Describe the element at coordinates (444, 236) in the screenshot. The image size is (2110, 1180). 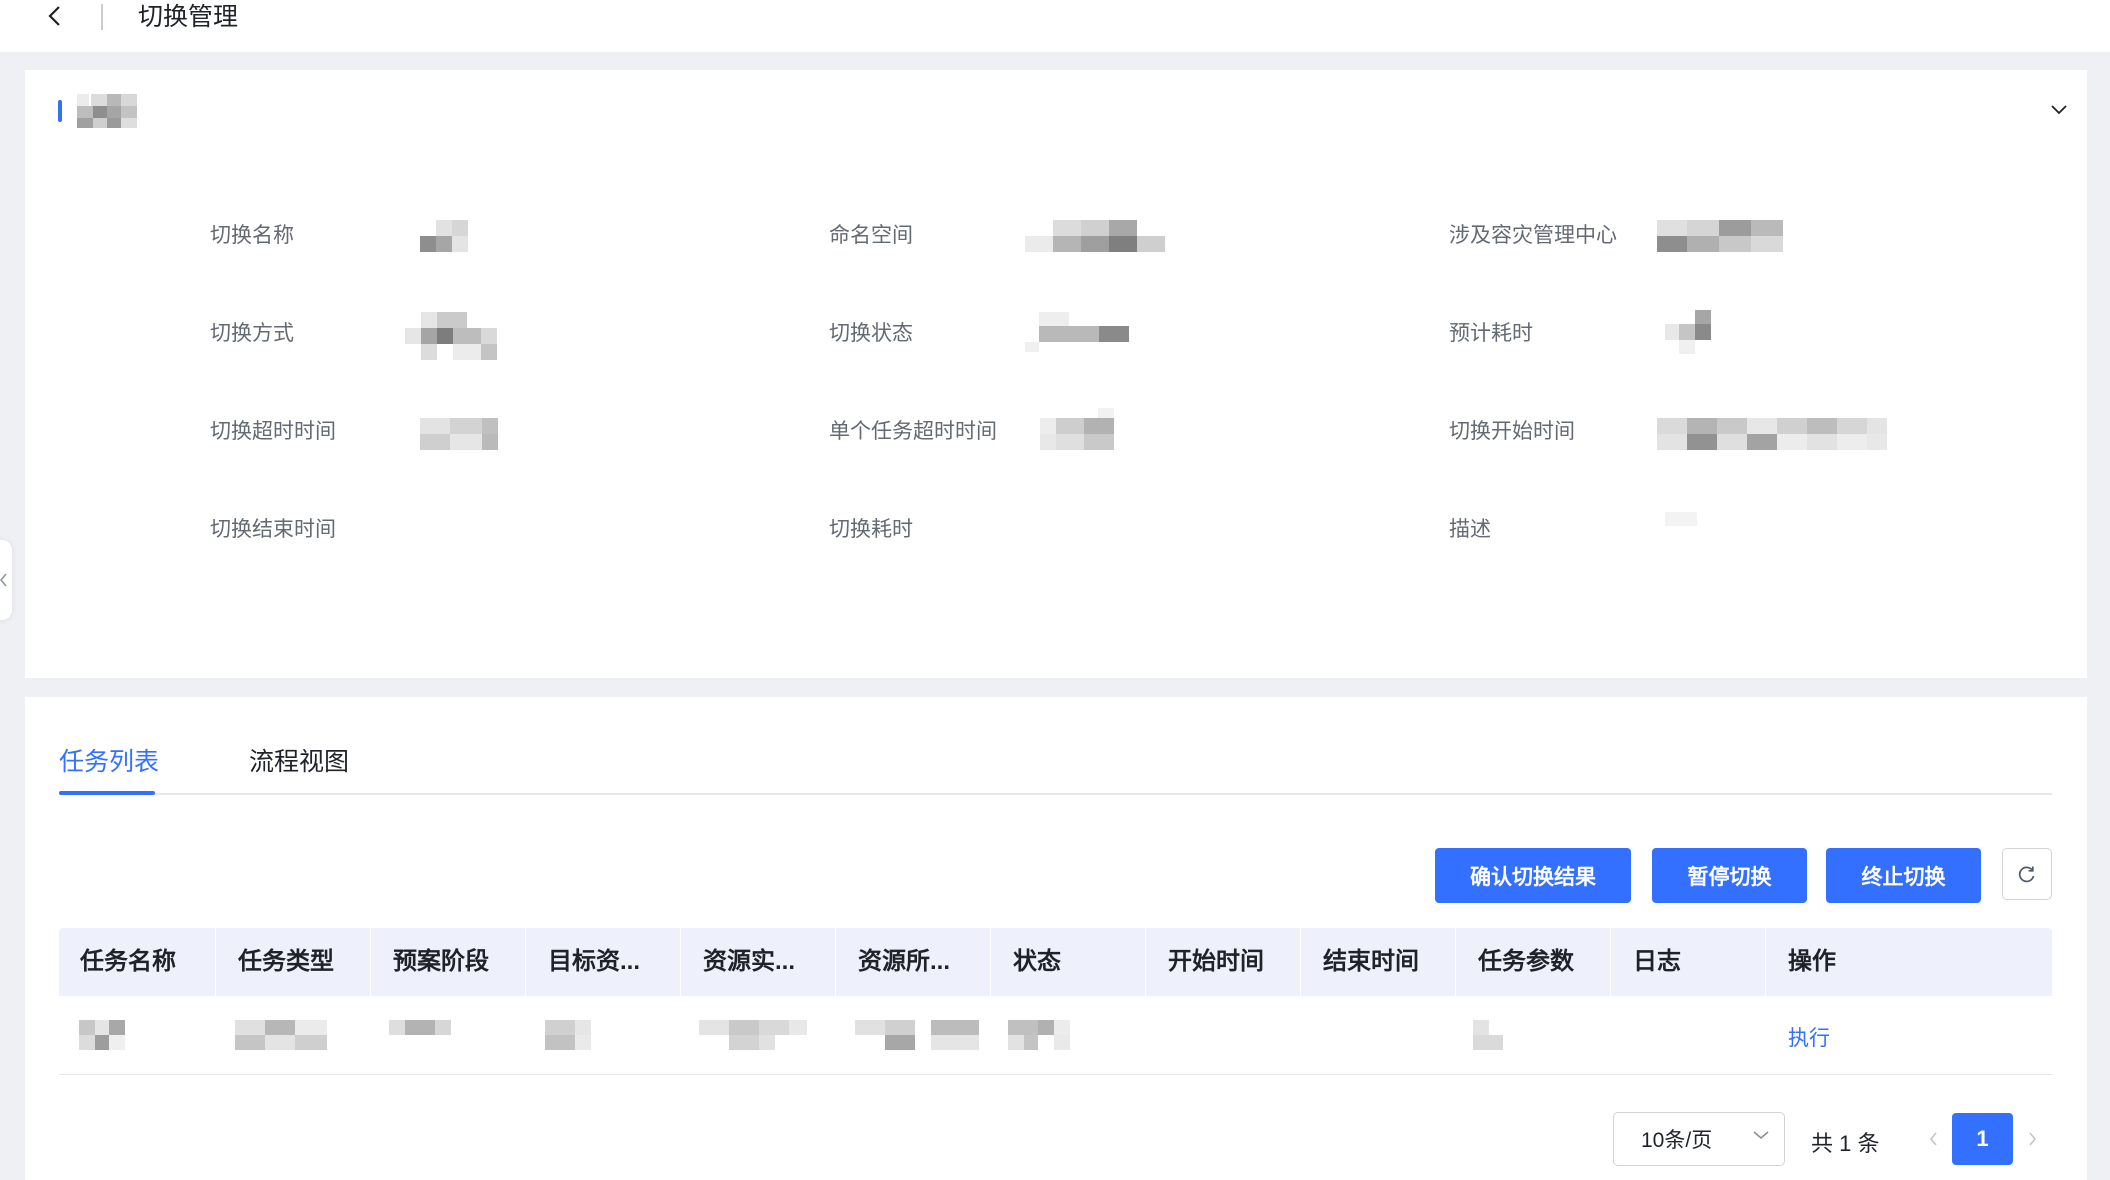
I see `redacted-switch-name` at that location.